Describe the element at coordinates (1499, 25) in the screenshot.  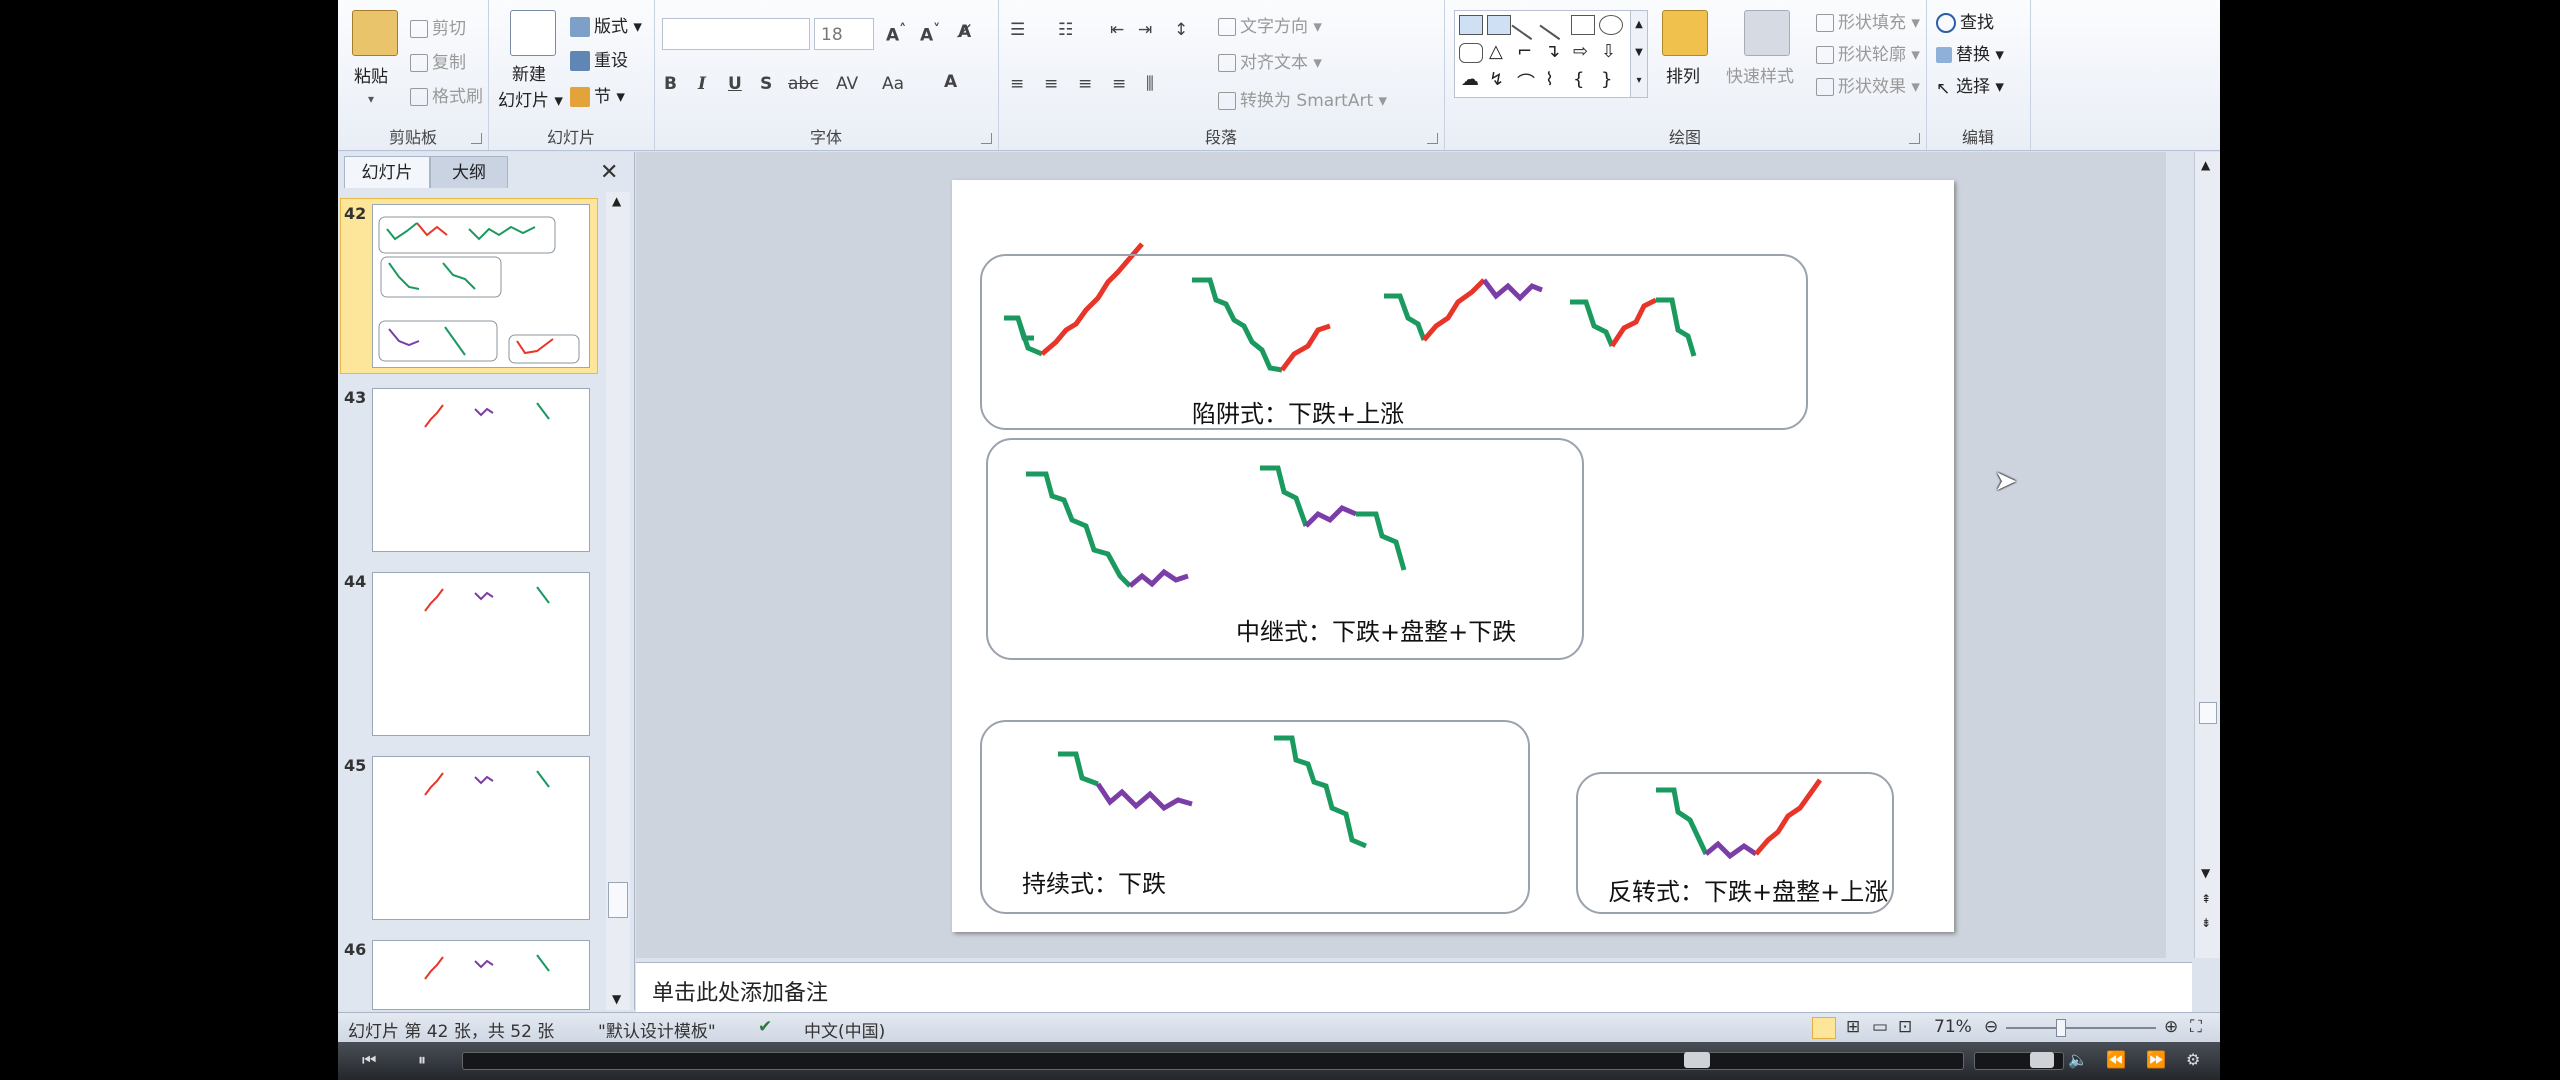
I see `vertical-textbox-shape-icon` at that location.